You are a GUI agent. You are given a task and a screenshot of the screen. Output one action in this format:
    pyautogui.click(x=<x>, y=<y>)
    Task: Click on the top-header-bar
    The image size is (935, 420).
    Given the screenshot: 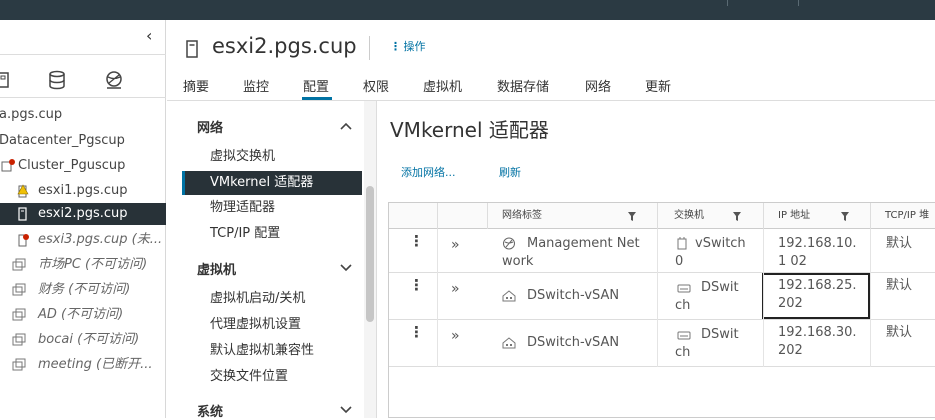 What is the action you would take?
    pyautogui.click(x=467, y=10)
    